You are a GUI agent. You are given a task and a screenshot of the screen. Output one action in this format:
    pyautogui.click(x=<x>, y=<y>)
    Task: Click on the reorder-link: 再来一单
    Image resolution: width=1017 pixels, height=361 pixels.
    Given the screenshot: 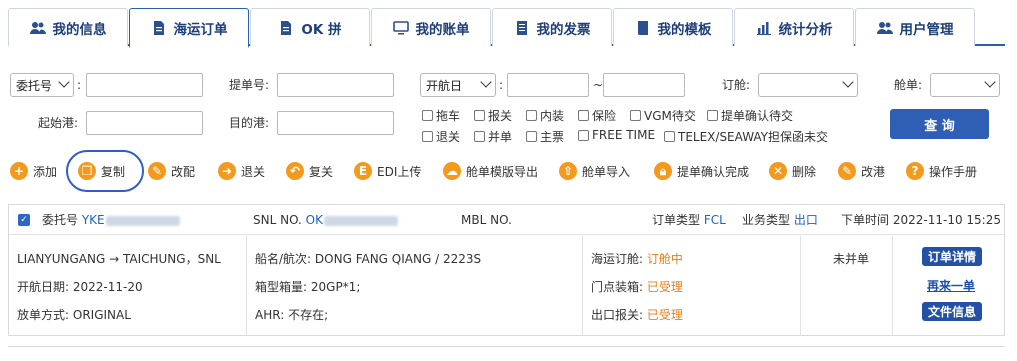 What is the action you would take?
    pyautogui.click(x=951, y=285)
    